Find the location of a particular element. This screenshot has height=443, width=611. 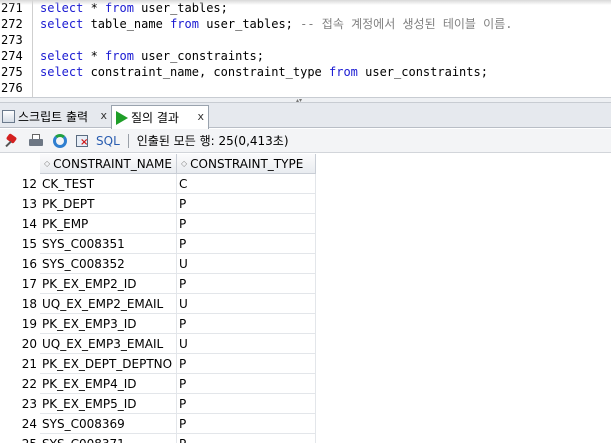

table-row: 25SYS_C008371P is located at coordinates (305, 438).